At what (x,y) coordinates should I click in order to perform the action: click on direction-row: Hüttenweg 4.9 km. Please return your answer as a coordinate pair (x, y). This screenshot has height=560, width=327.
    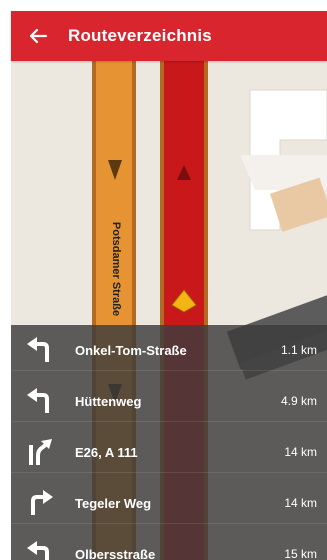
    Looking at the image, I should click on (169, 401).